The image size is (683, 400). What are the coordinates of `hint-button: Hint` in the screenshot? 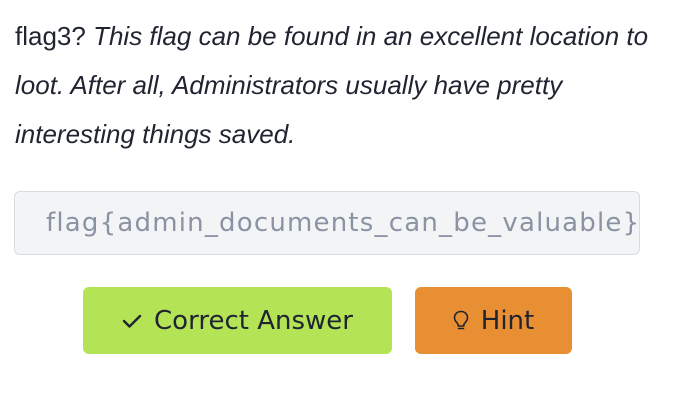 It's located at (493, 320).